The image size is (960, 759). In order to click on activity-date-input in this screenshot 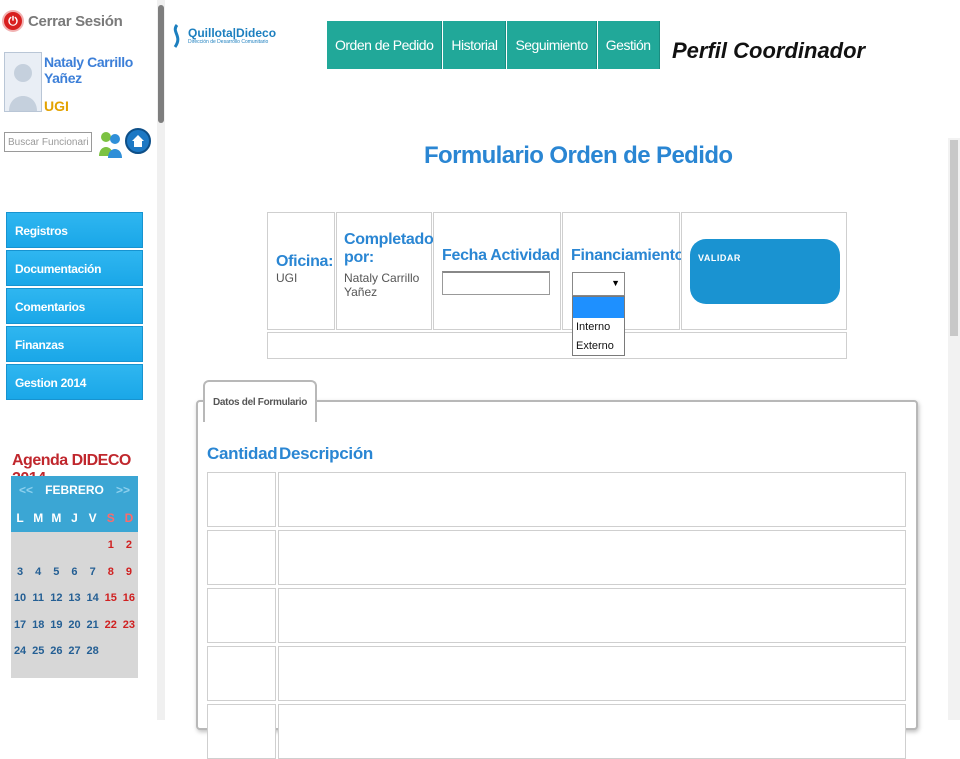, I will do `click(496, 283)`.